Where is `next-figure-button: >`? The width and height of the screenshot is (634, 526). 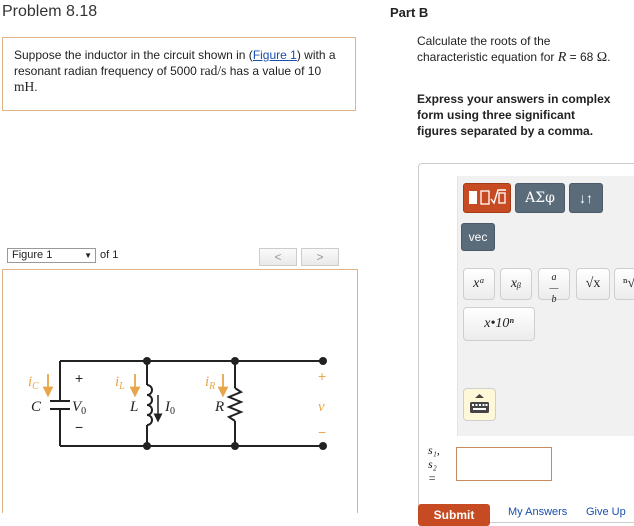 next-figure-button: > is located at coordinates (320, 257).